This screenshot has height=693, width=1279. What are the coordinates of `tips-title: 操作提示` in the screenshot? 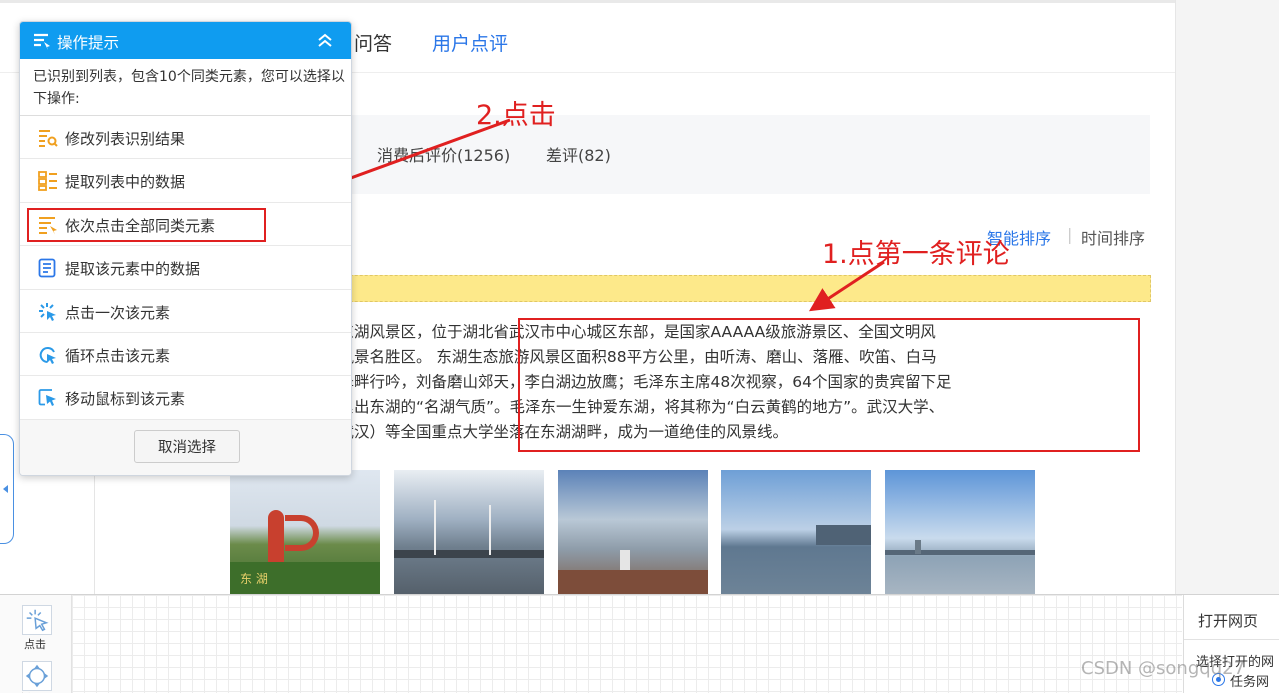 It's located at (88, 43).